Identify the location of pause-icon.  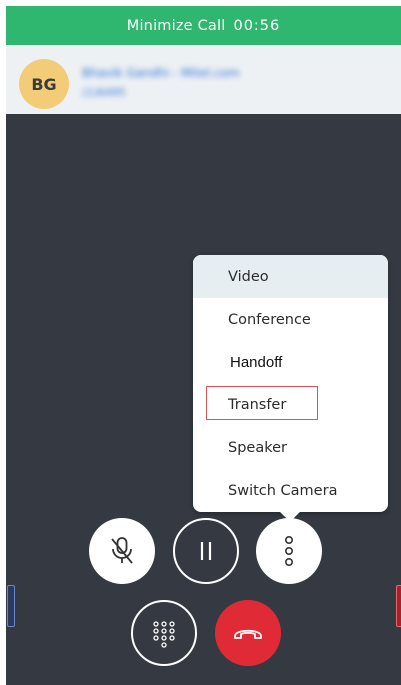
(206, 551).